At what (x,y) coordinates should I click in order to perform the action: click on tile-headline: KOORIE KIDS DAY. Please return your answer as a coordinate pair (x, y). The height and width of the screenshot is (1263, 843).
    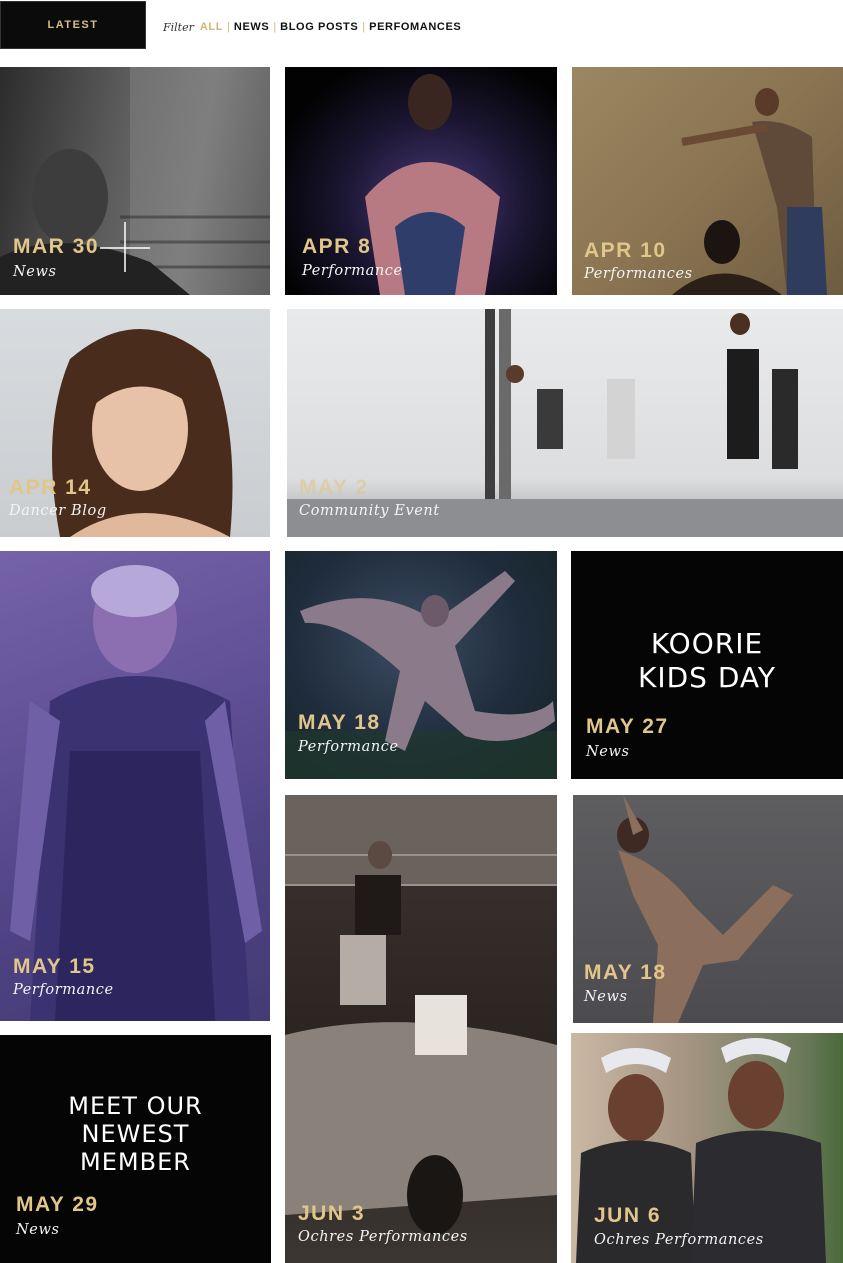
    Looking at the image, I should click on (707, 661).